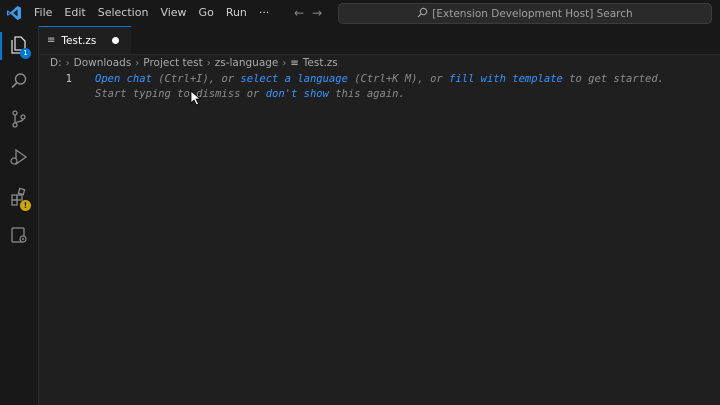 The image size is (720, 405). I want to click on remote-explorer-button, so click(19, 236).